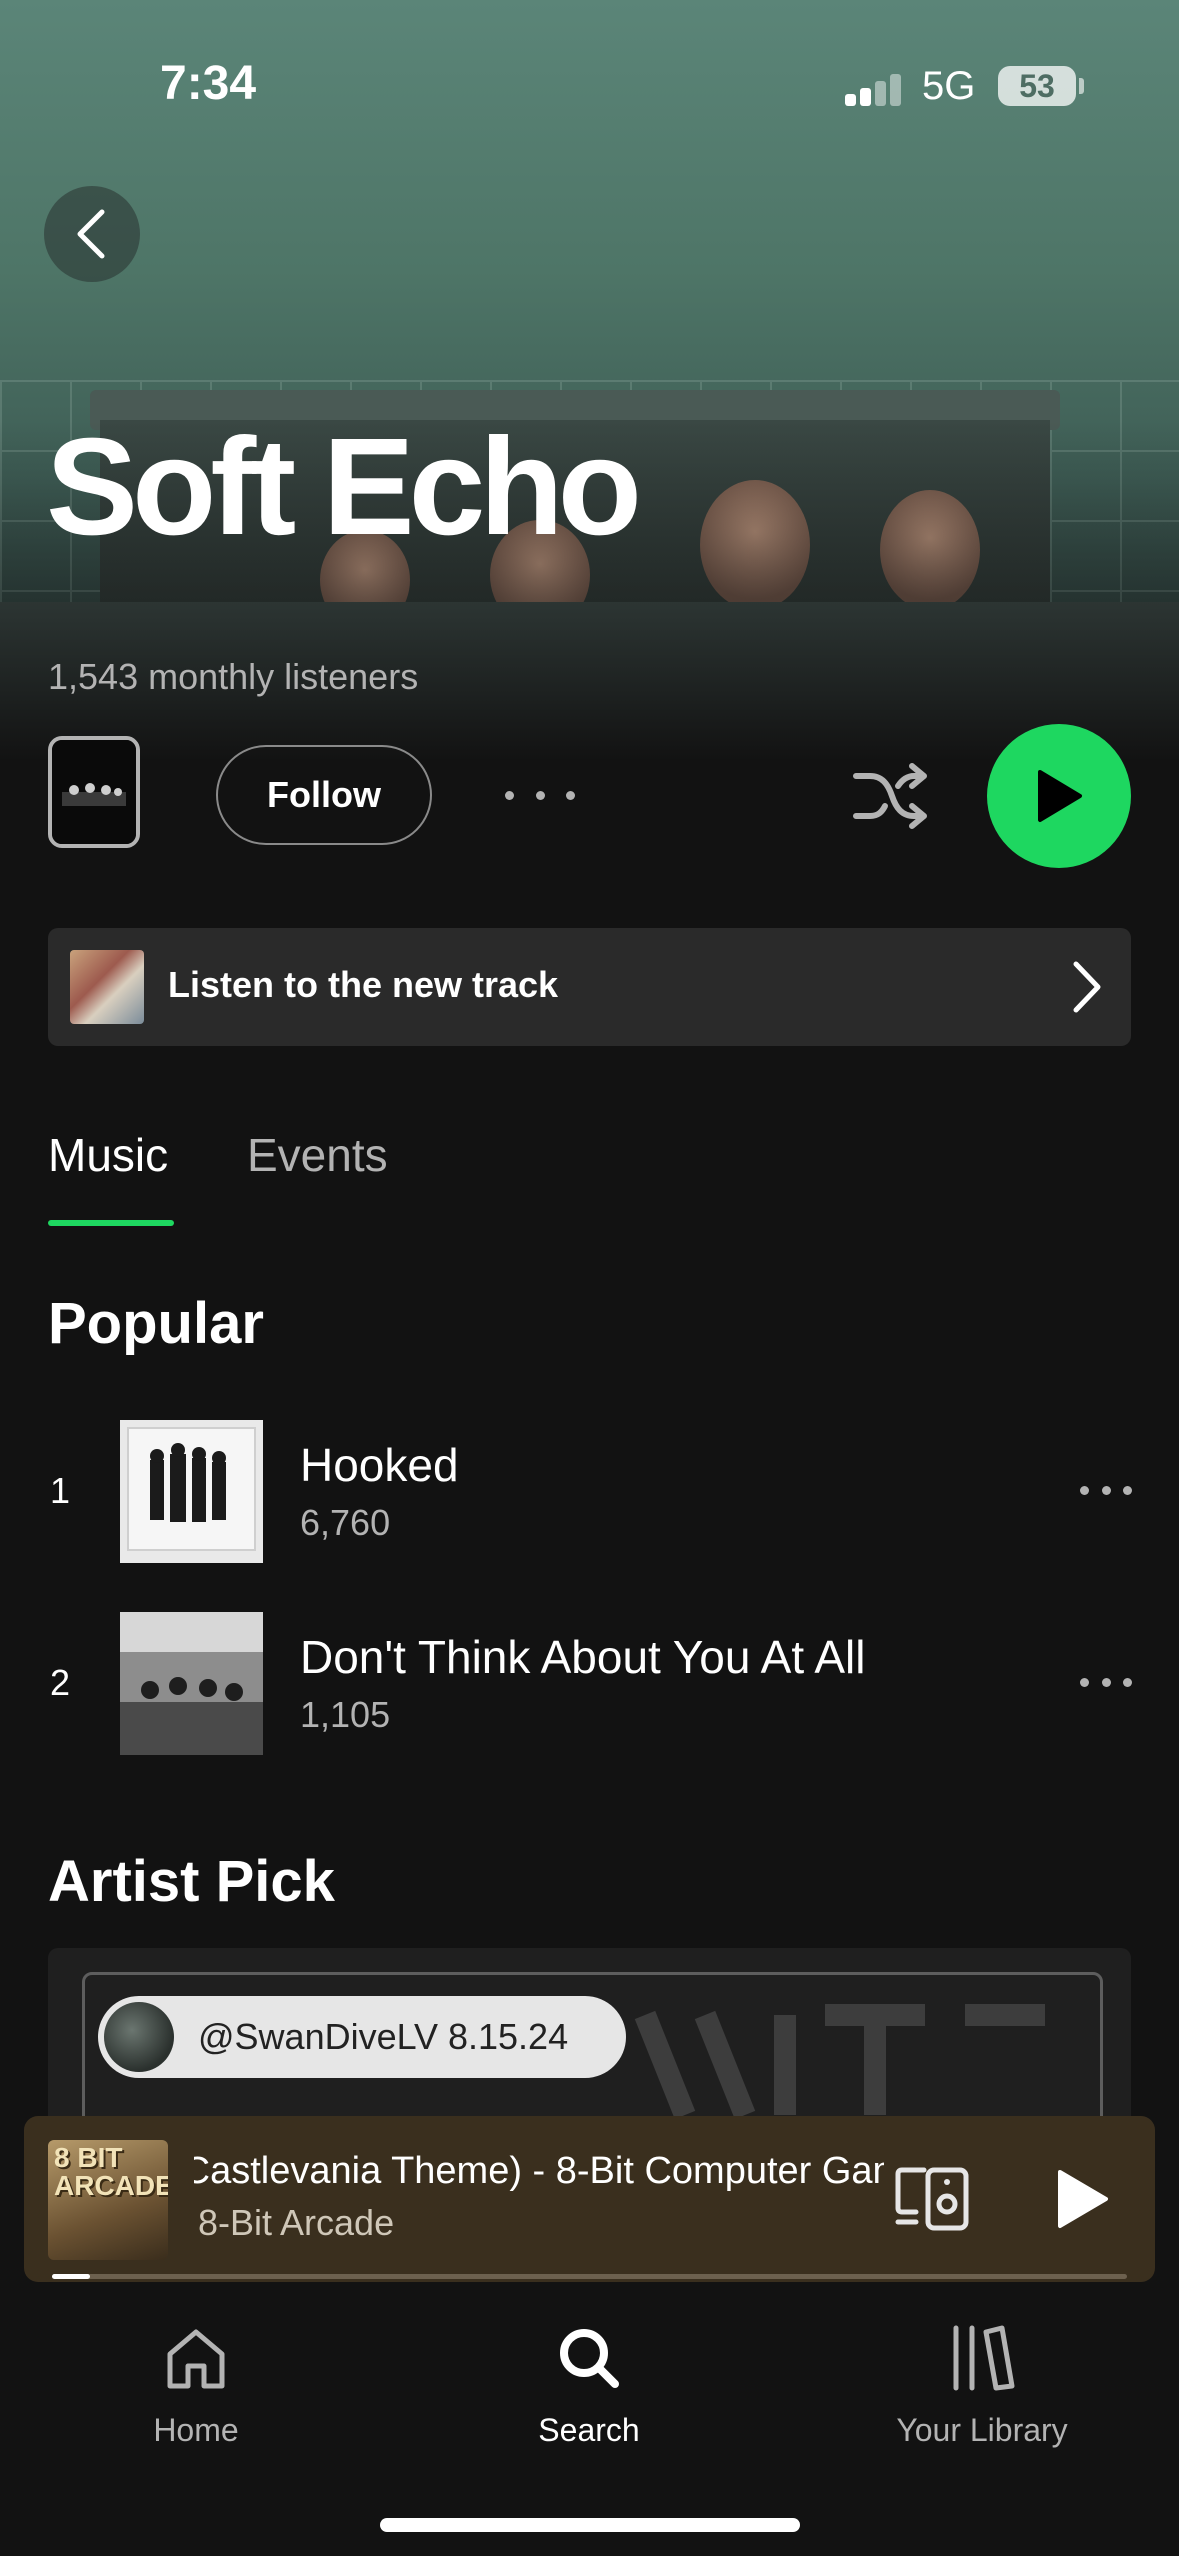 The width and height of the screenshot is (1179, 2556). What do you see at coordinates (156, 1323) in the screenshot?
I see `popular-heading: Popular` at bounding box center [156, 1323].